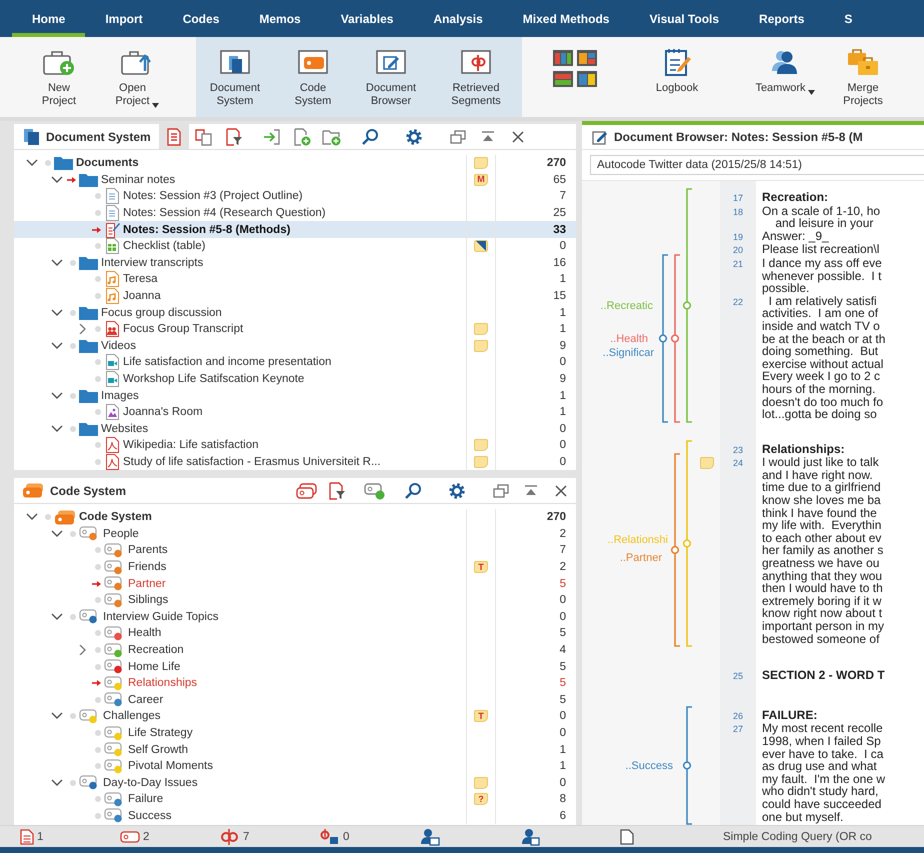  I want to click on tree-row: Notes: Session #3 (Project Outline) 7, so click(295, 196).